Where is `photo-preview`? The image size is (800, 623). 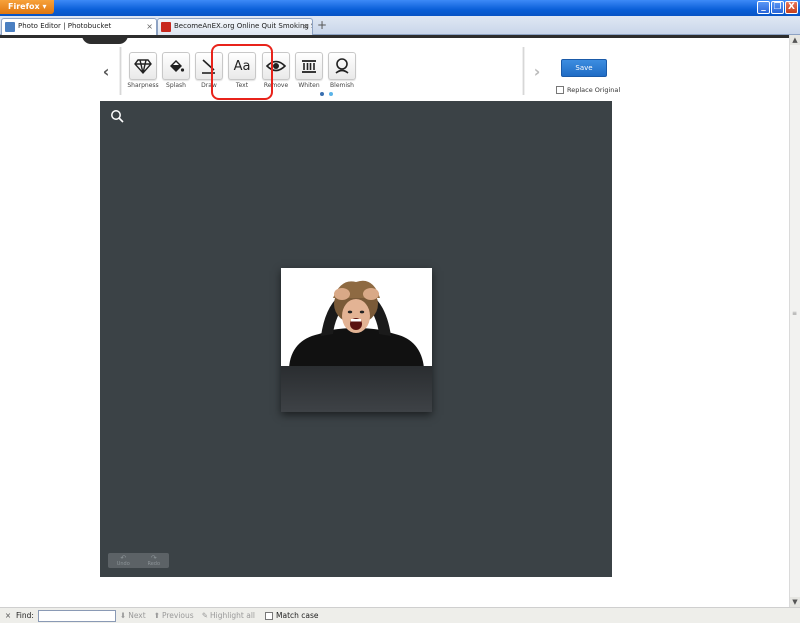 photo-preview is located at coordinates (356, 340).